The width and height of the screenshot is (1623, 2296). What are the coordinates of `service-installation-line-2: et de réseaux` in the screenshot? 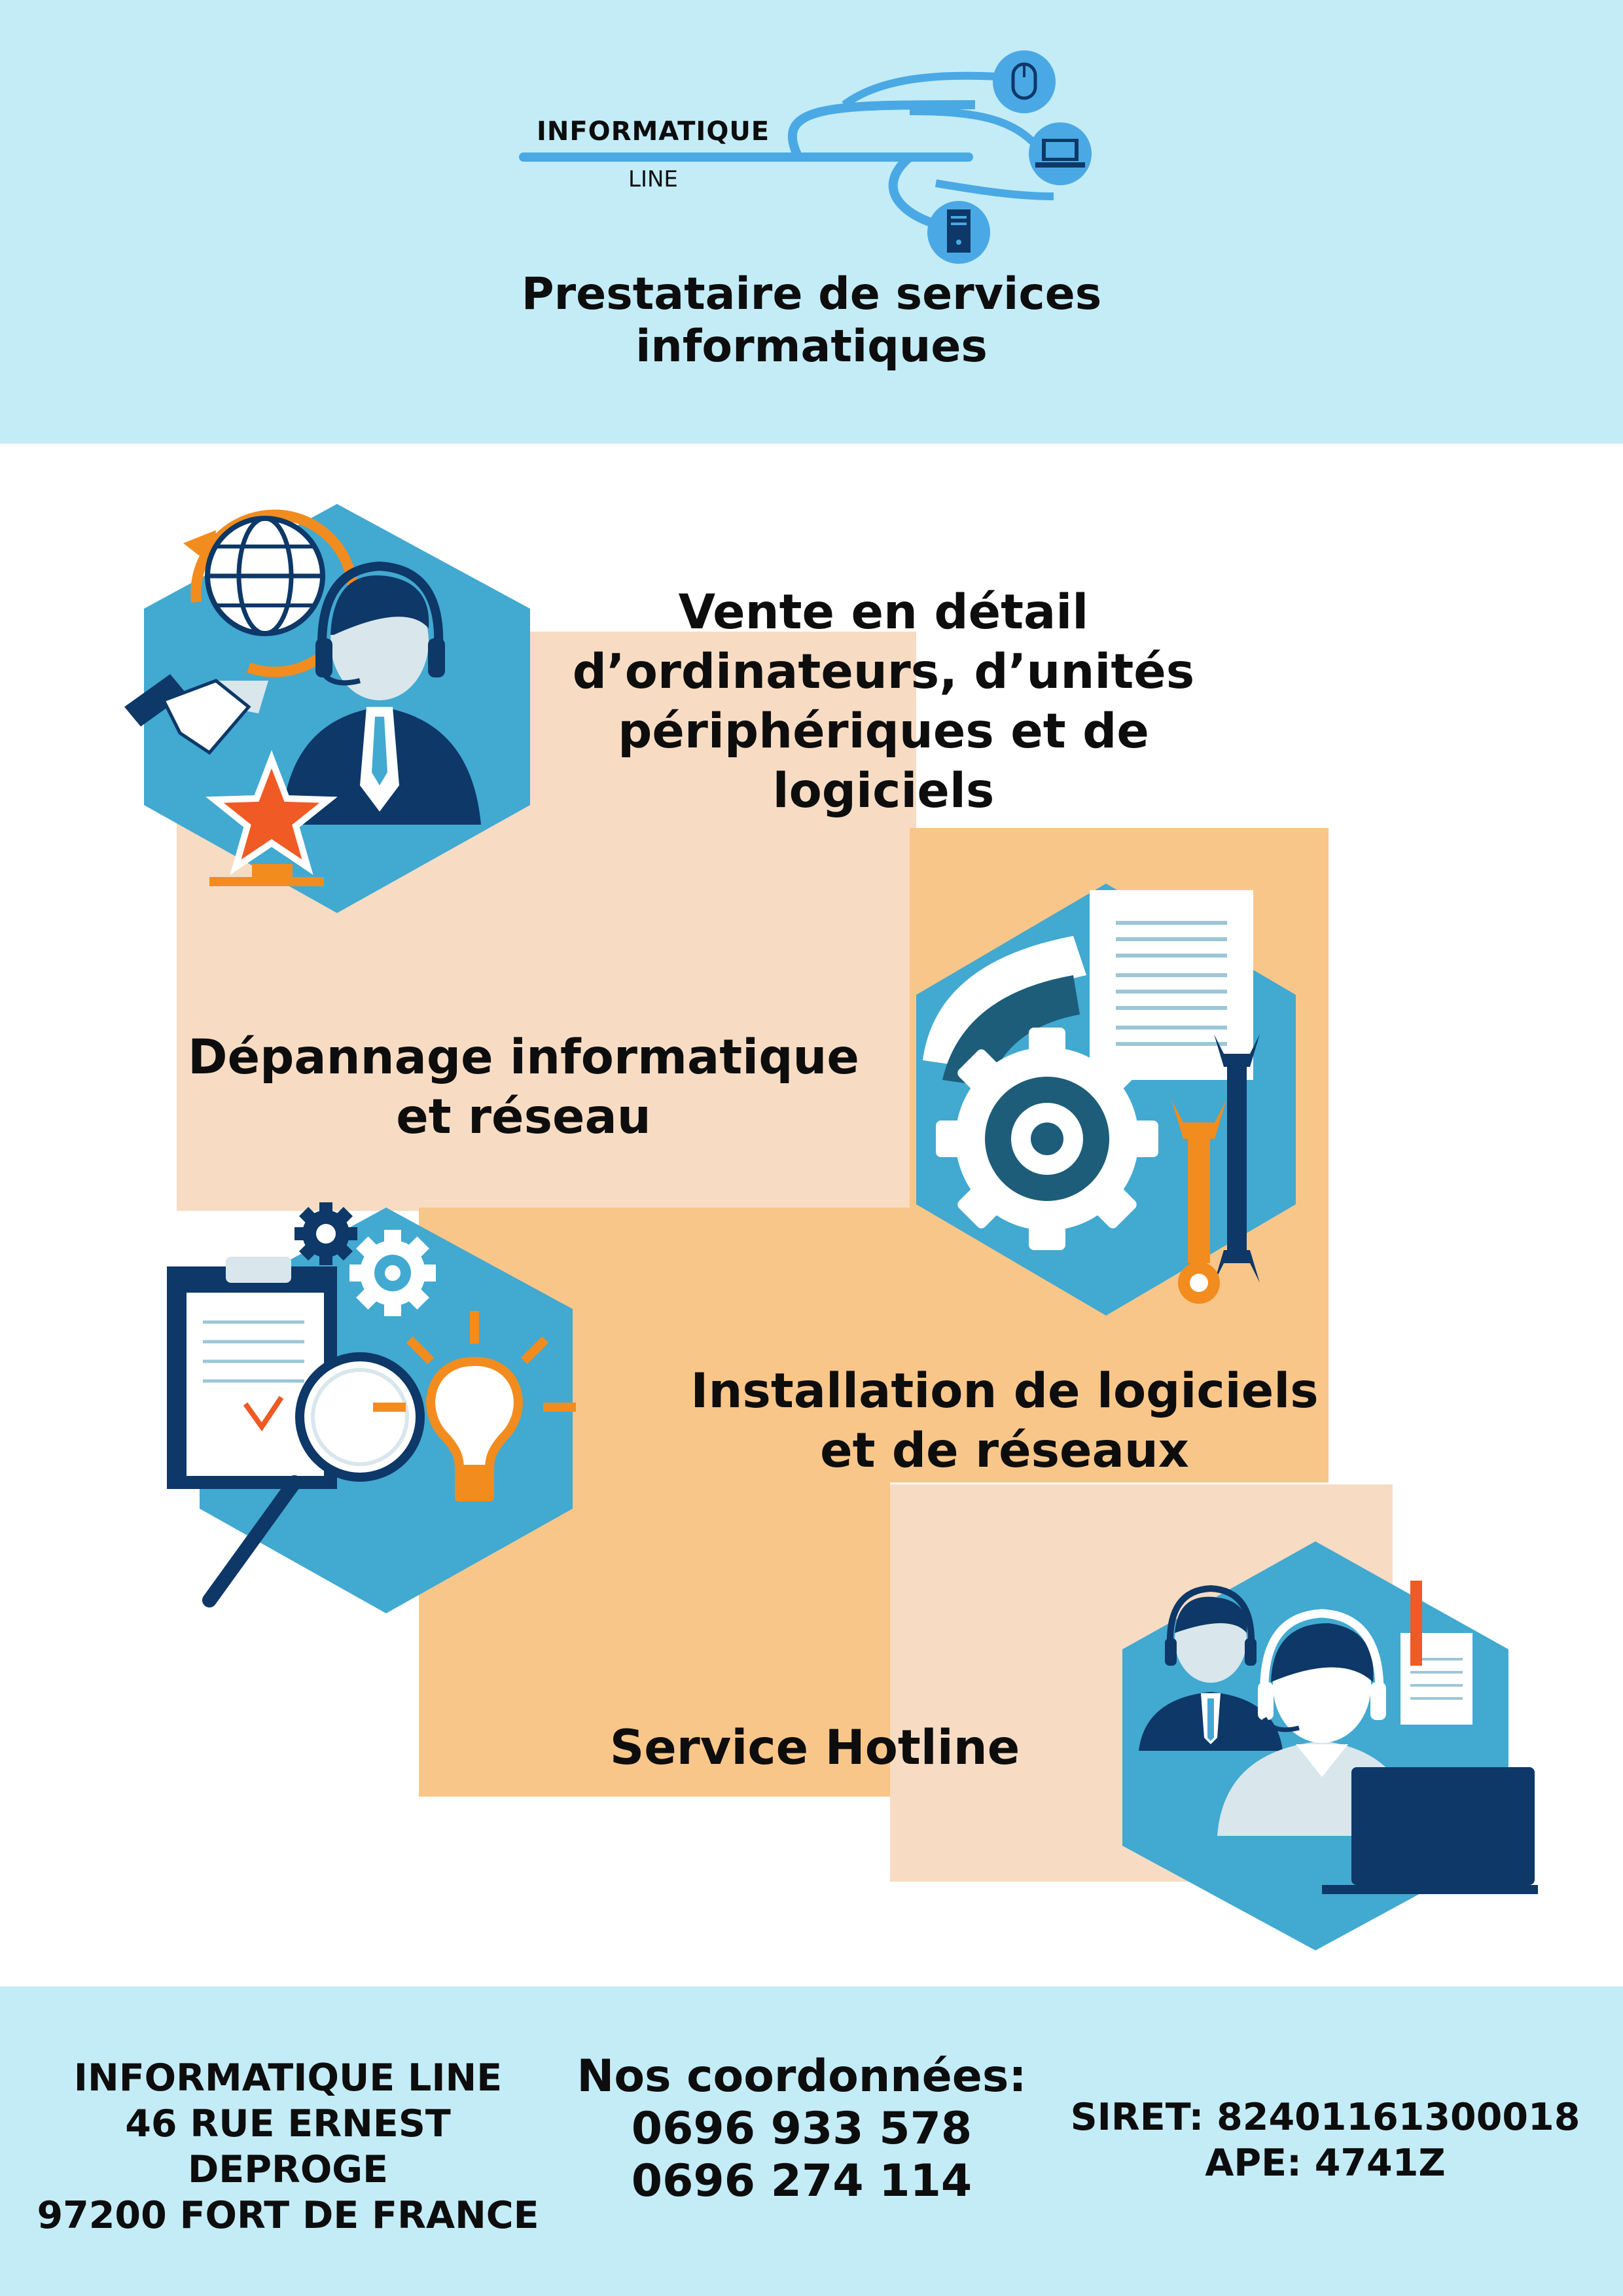 It's located at (1005, 1451).